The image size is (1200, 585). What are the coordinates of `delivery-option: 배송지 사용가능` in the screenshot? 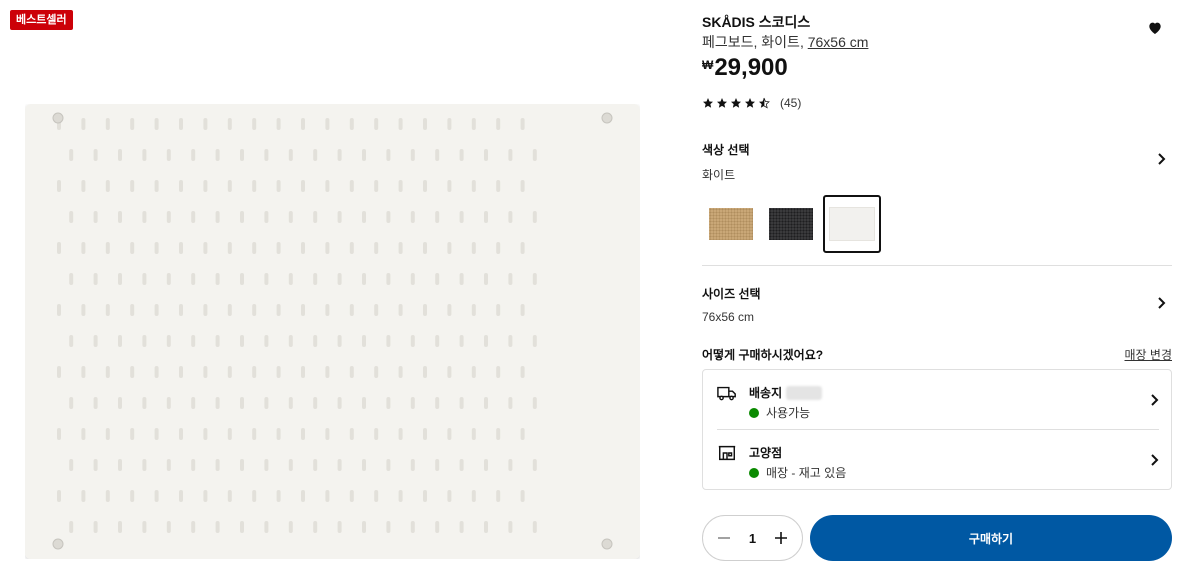 It's located at (937, 399).